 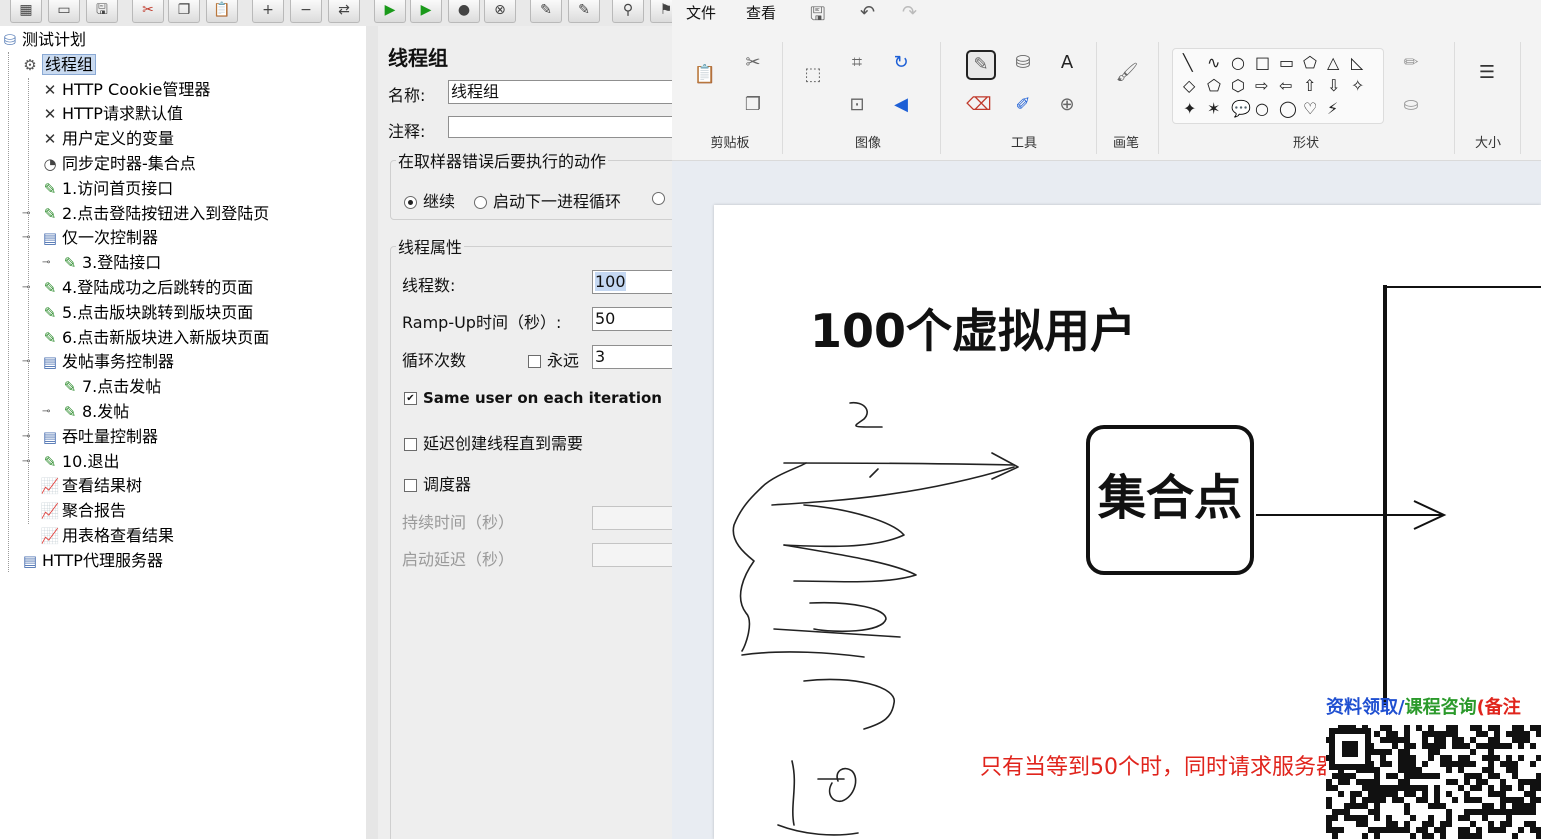 I want to click on outline-icon: ✏, so click(x=1411, y=63).